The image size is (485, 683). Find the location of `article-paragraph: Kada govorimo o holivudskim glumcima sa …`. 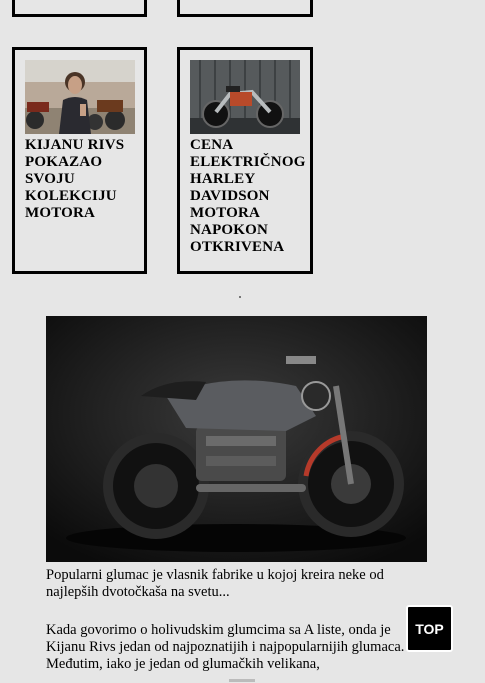

article-paragraph: Kada govorimo o holivudskim glumcima sa … is located at coordinates (225, 647).